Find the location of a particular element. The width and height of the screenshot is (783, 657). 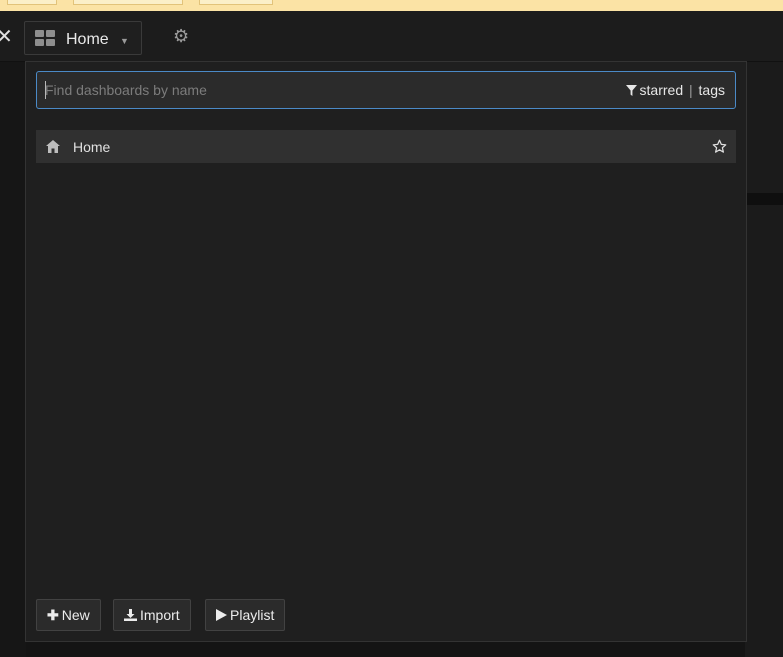

search-filters: starred | tags is located at coordinates (675, 90).